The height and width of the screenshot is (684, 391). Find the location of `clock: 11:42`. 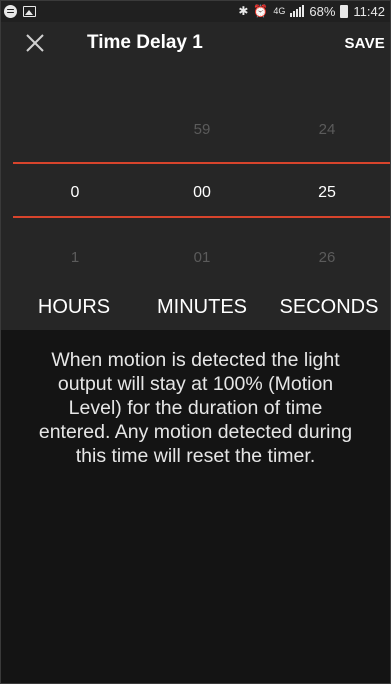

clock: 11:42 is located at coordinates (369, 11).